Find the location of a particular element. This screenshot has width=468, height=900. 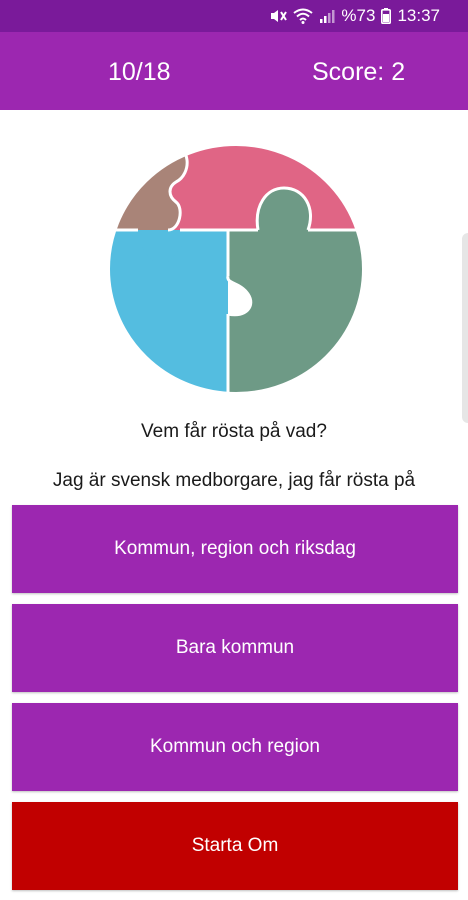

edge-panel-handle is located at coordinates (465, 328).